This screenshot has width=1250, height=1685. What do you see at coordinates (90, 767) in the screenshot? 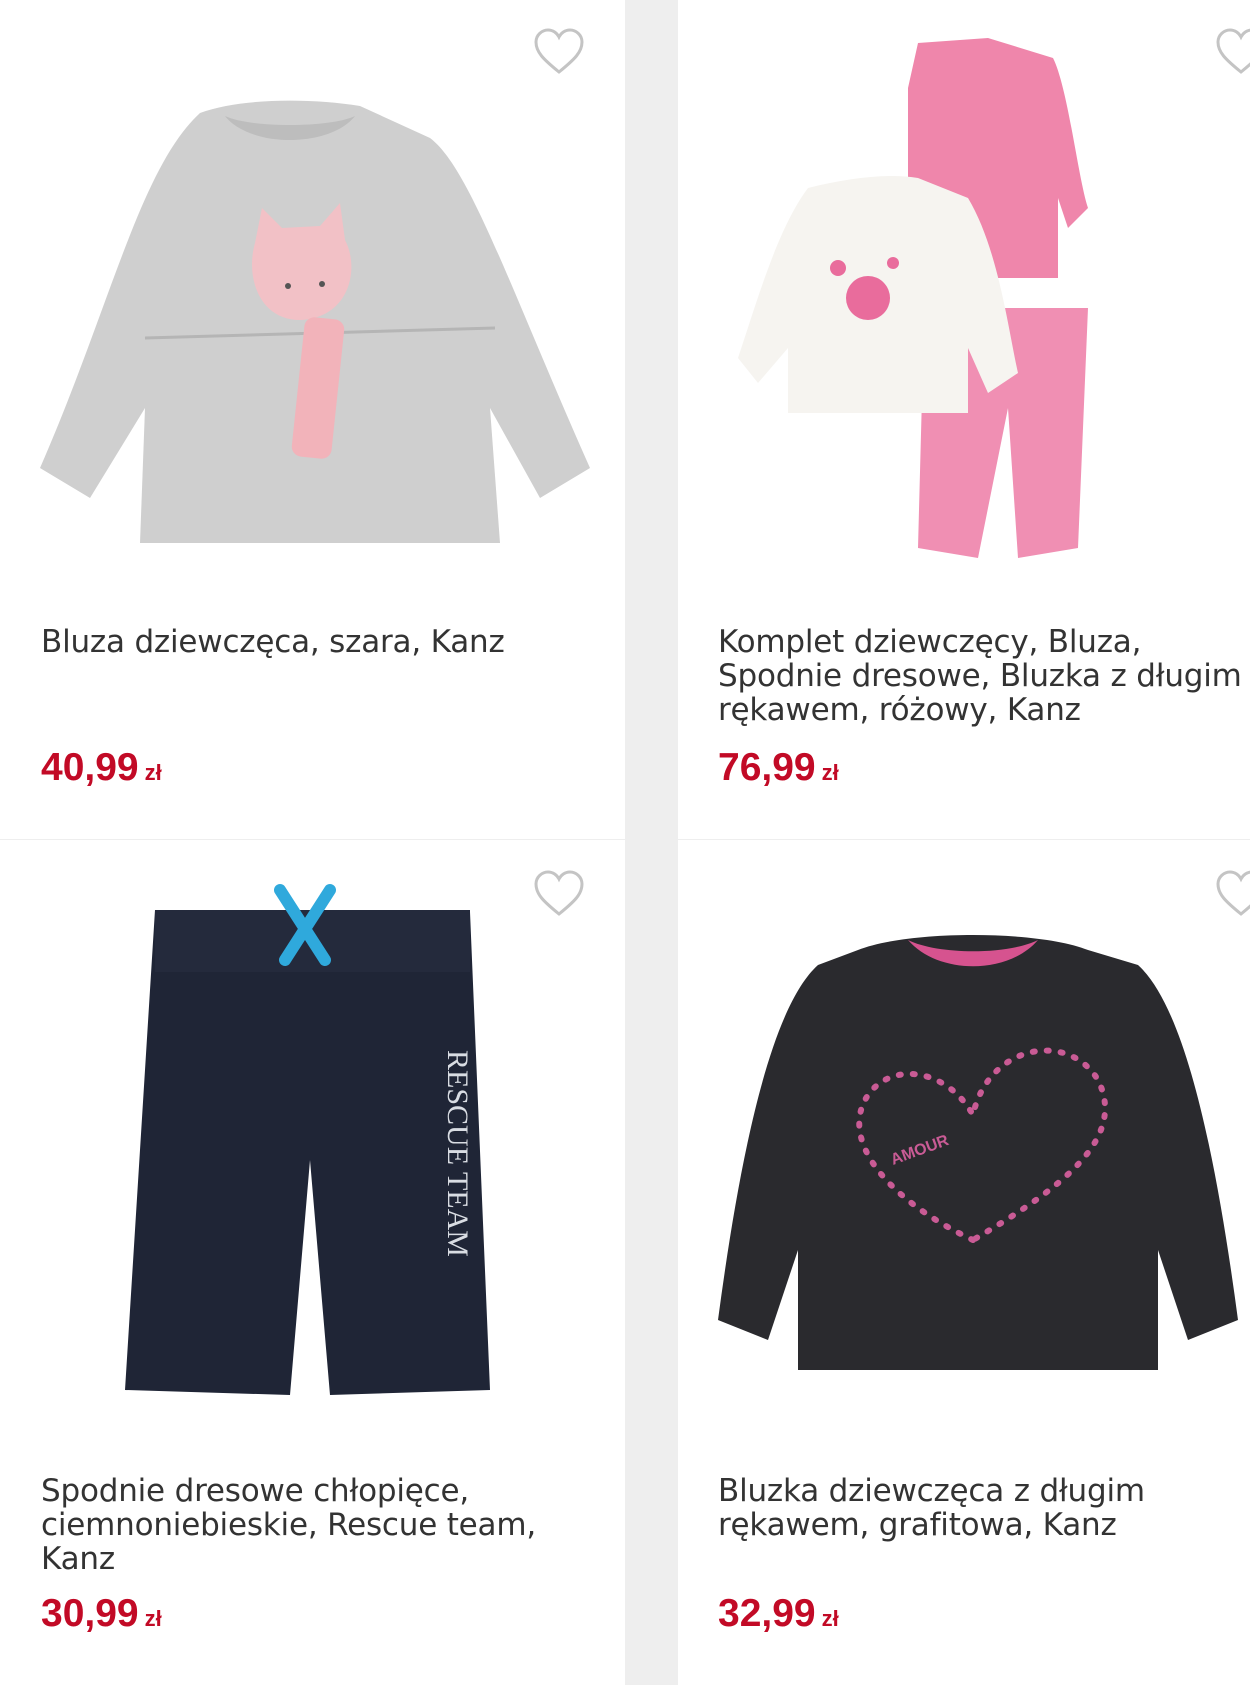
I see `price-value: 40,99` at bounding box center [90, 767].